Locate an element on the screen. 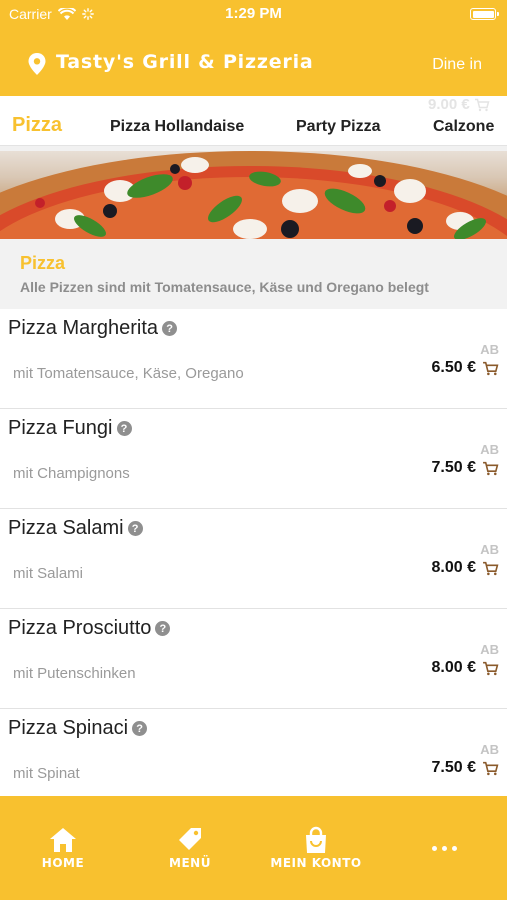 This screenshot has height=900, width=507. nav-menu: MENÜ is located at coordinates (190, 848).